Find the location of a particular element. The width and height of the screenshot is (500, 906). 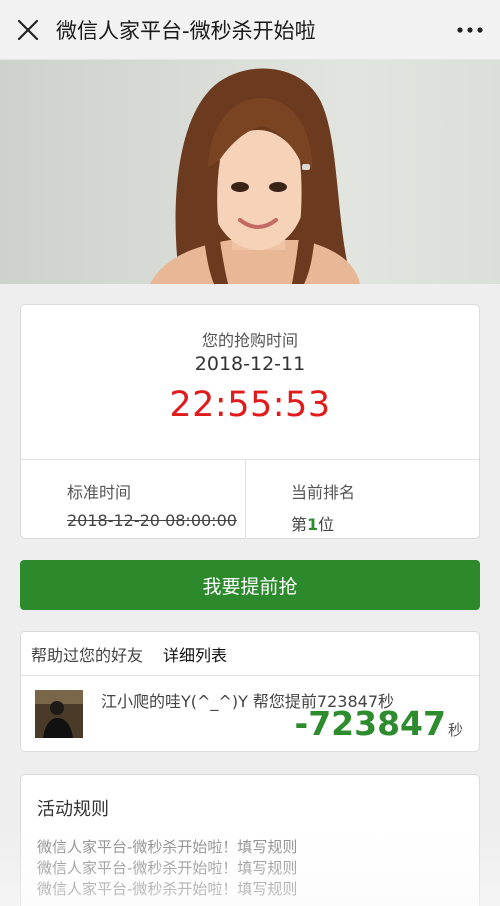

portrait-photo is located at coordinates (255, 176).